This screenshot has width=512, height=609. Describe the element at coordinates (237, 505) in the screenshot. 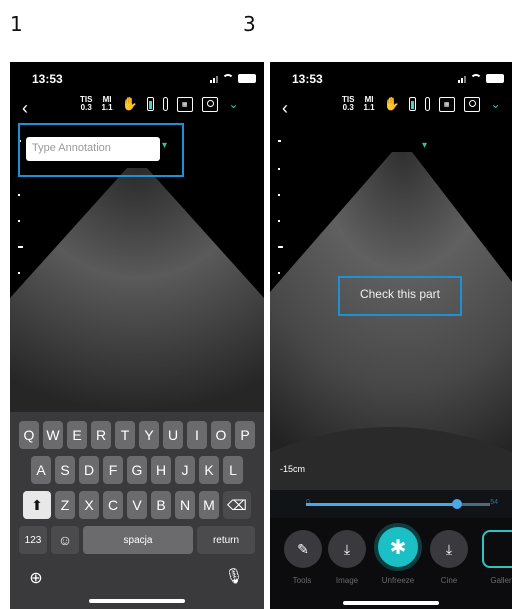

I see `backspace-key: ⌫` at that location.